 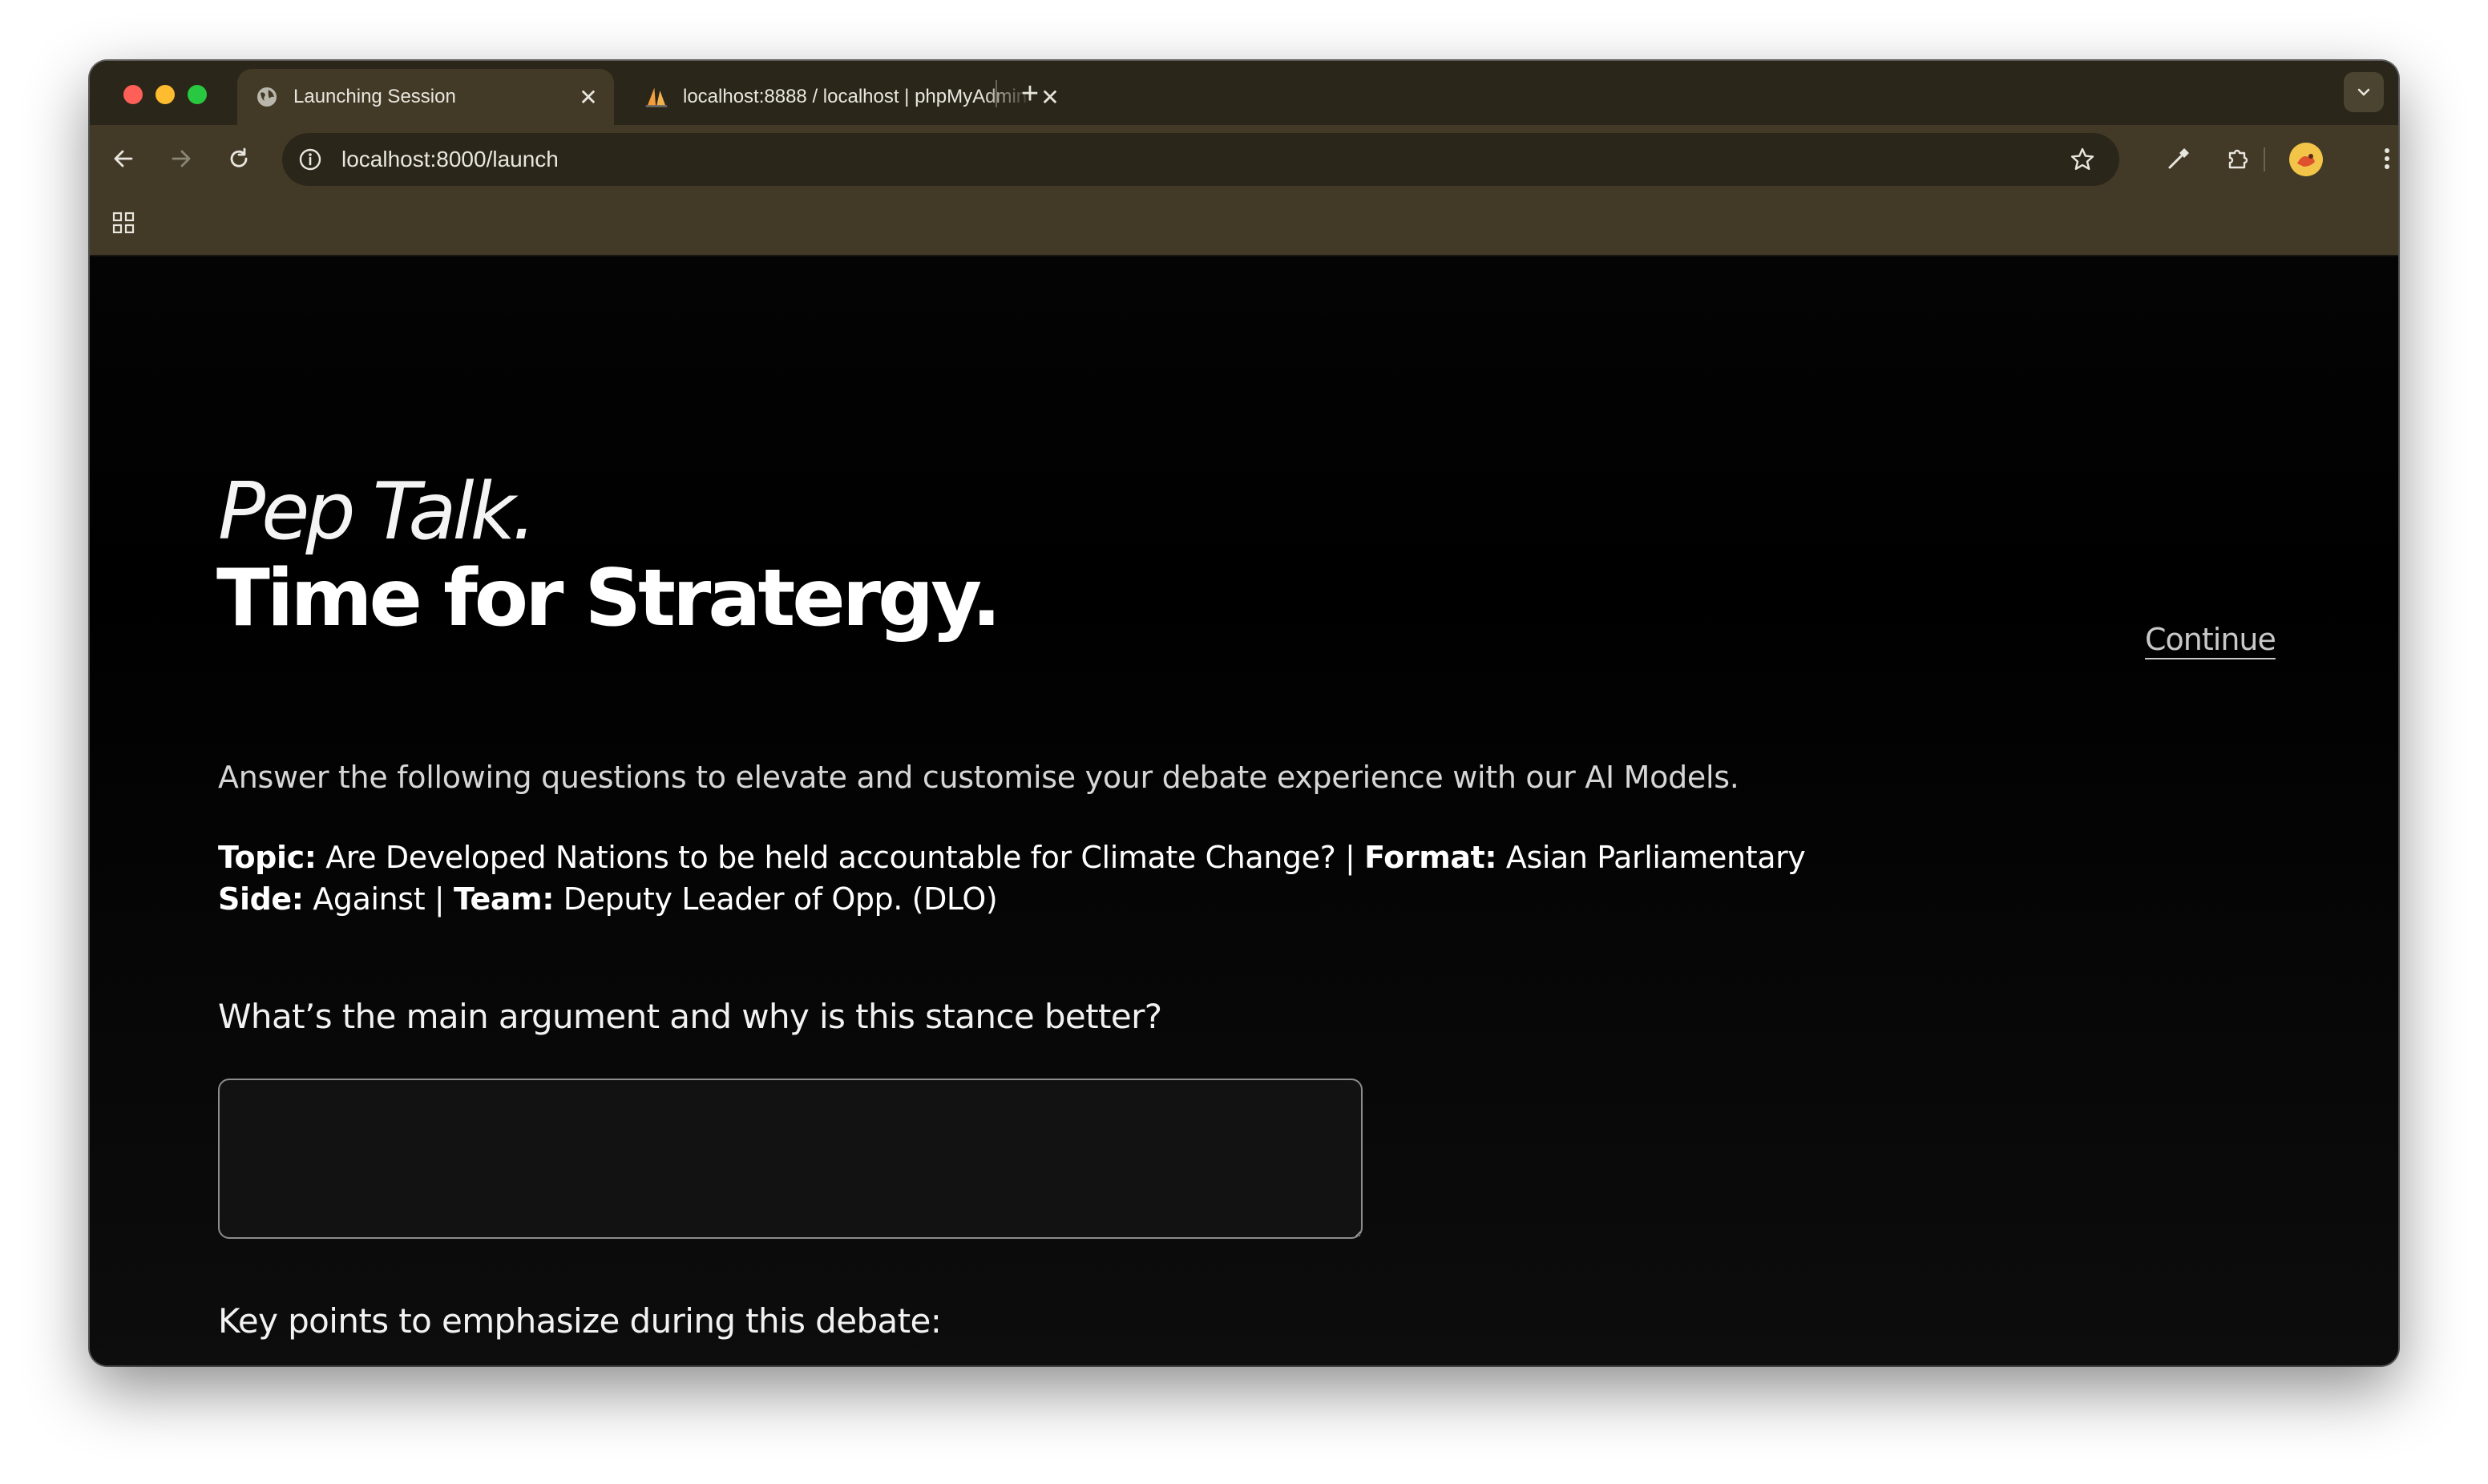 I want to click on reload-icon, so click(x=239, y=157).